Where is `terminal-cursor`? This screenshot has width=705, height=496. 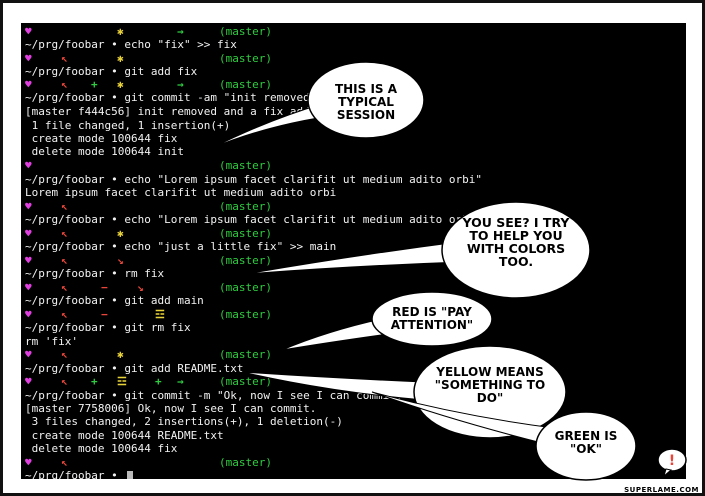
terminal-cursor is located at coordinates (130, 474).